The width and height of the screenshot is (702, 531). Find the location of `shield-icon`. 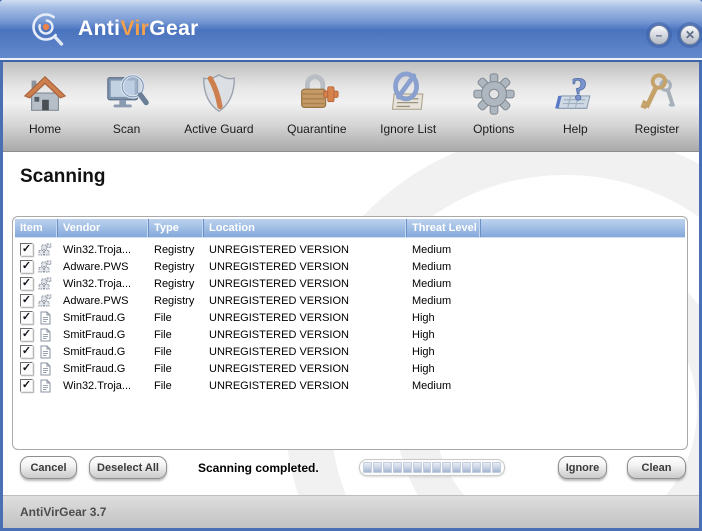

shield-icon is located at coordinates (218, 93).